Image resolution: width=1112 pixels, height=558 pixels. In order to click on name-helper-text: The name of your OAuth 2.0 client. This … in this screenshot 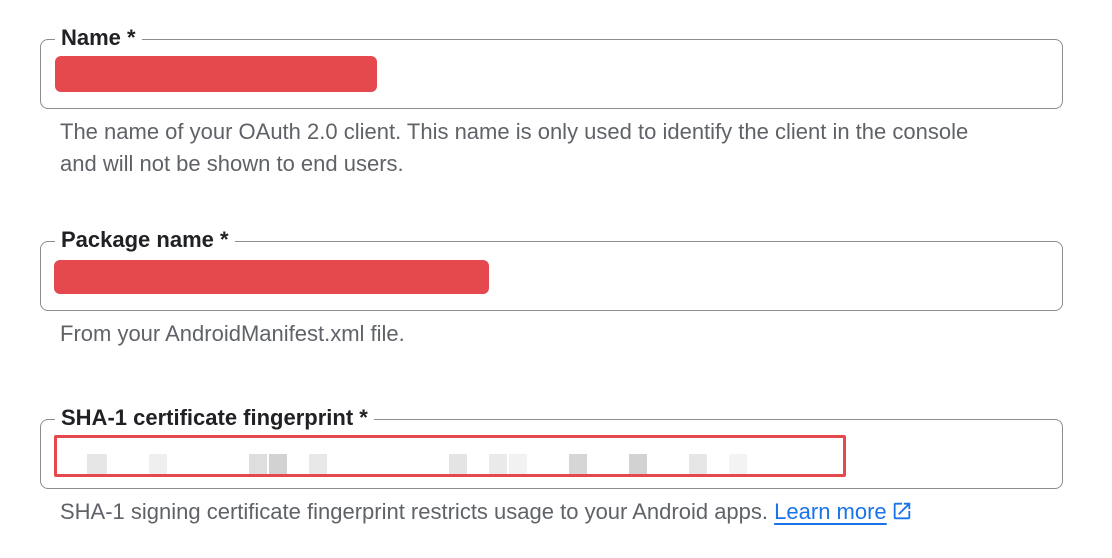, I will do `click(514, 147)`.